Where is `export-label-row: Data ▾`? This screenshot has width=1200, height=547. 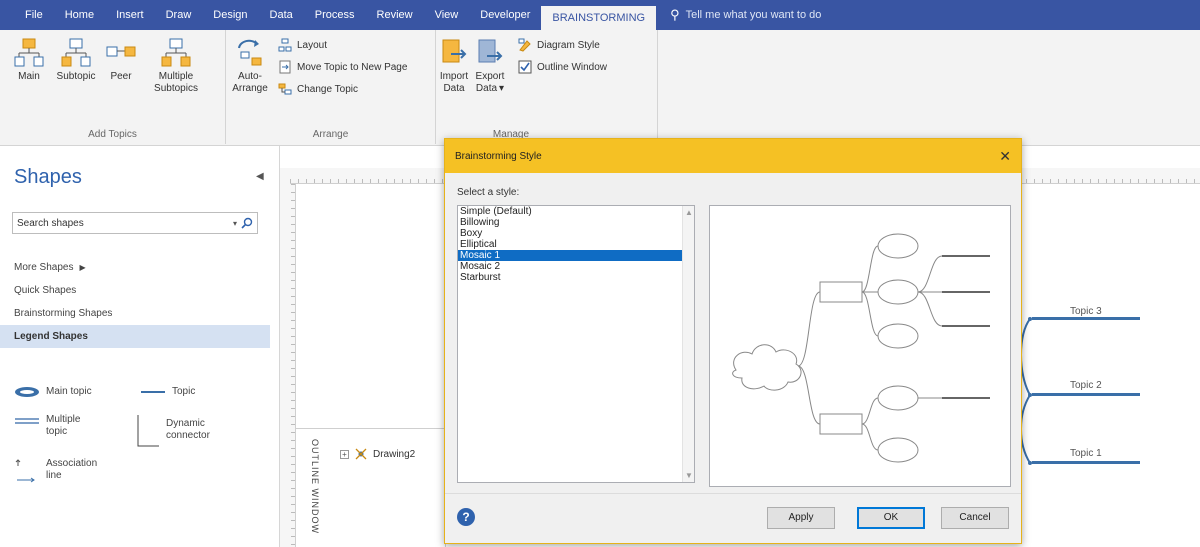
export-label-row: Data ▾ is located at coordinates (490, 89).